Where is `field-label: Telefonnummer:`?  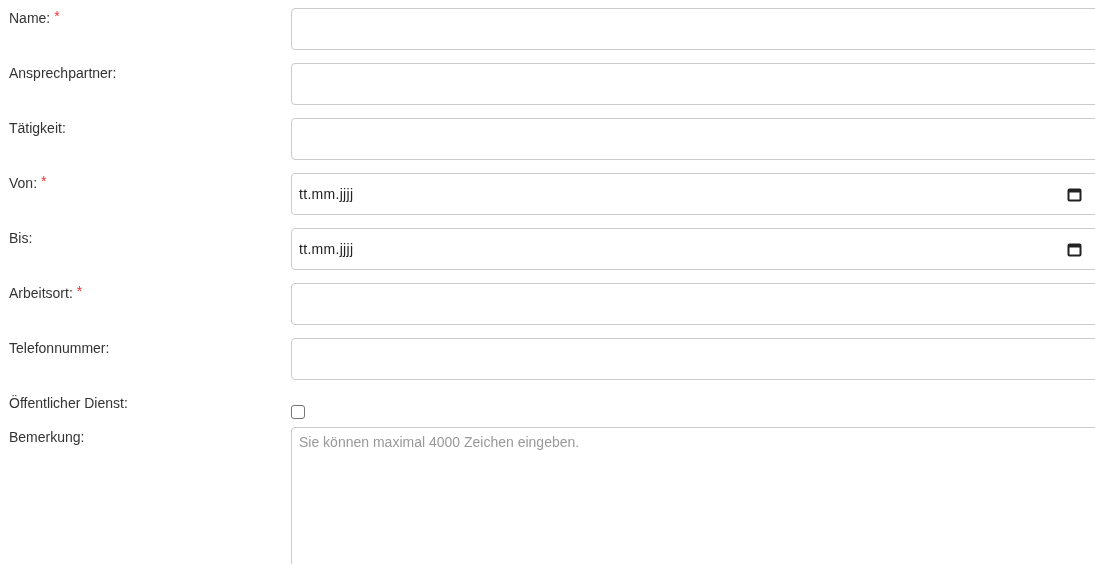 field-label: Telefonnummer: is located at coordinates (59, 348).